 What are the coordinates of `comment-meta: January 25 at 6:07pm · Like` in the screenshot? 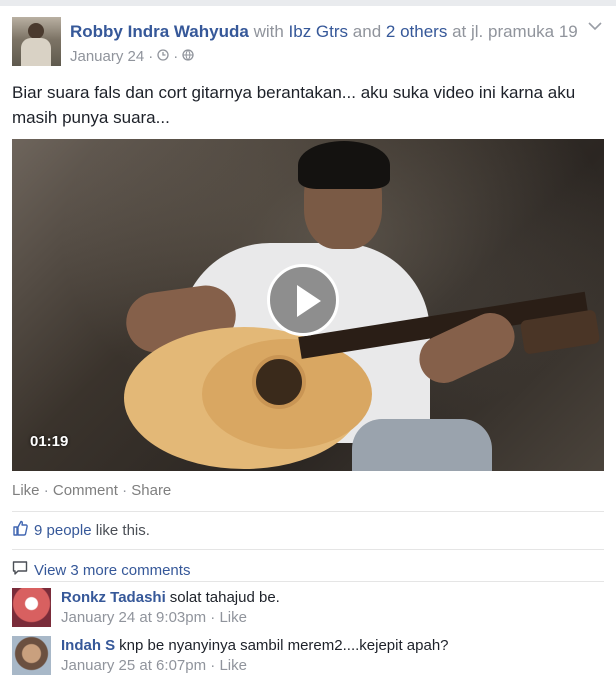 It's located at (154, 665).